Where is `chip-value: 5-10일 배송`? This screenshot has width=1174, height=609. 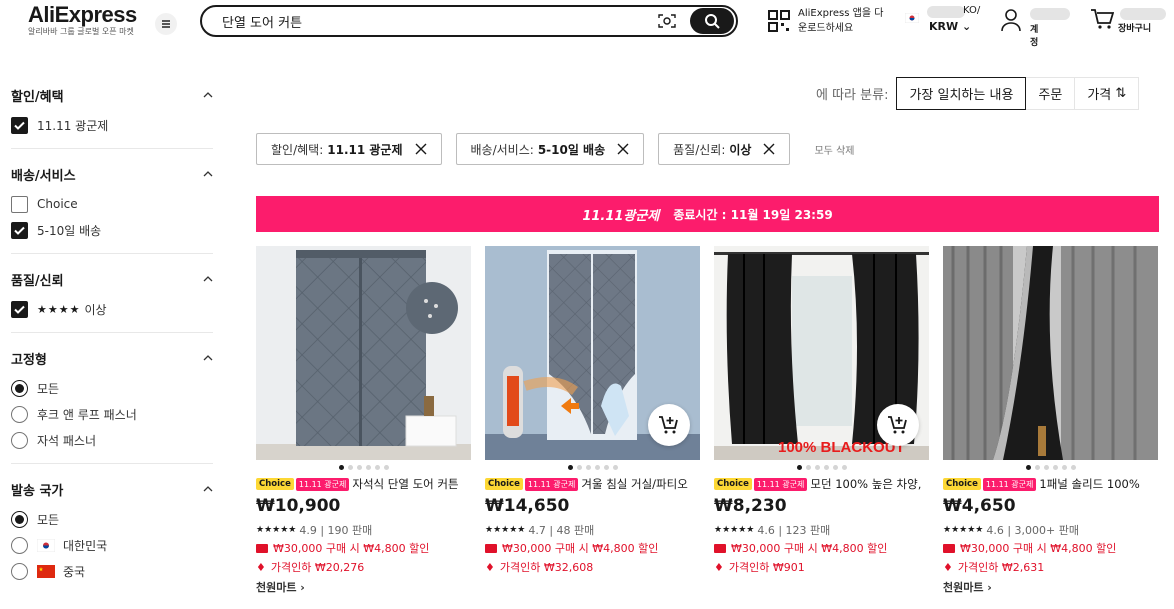
chip-value: 5-10일 배송 is located at coordinates (571, 149).